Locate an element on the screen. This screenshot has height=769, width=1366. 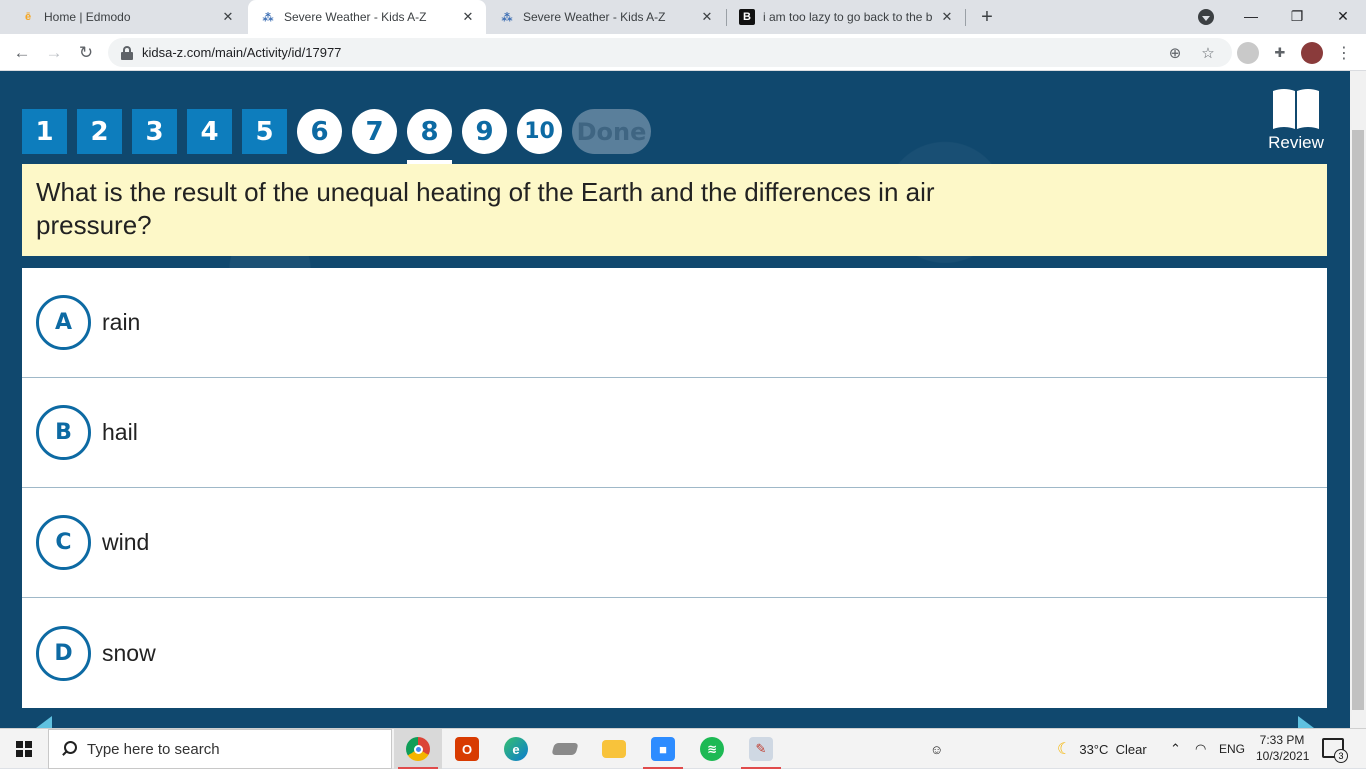
wifi-icon: ◠ is located at coordinates (1200, 749).